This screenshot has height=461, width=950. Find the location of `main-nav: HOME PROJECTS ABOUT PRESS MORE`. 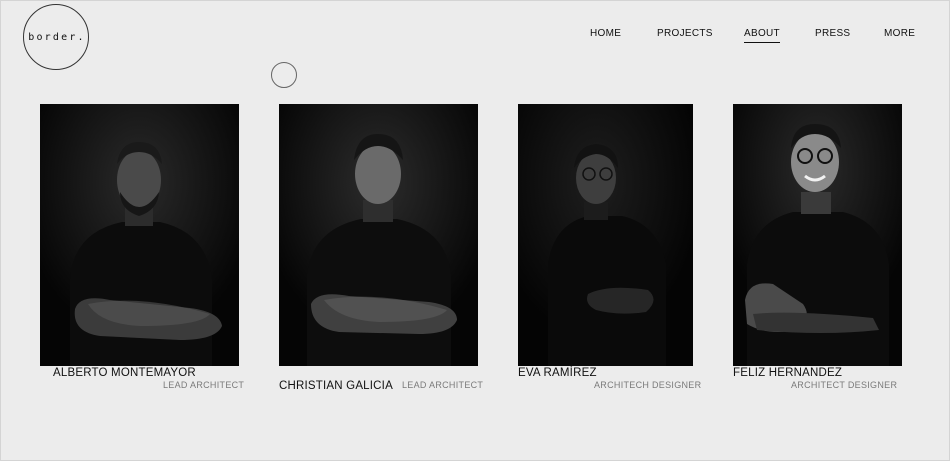

main-nav: HOME PROJECTS ABOUT PRESS MORE is located at coordinates (475, 38).